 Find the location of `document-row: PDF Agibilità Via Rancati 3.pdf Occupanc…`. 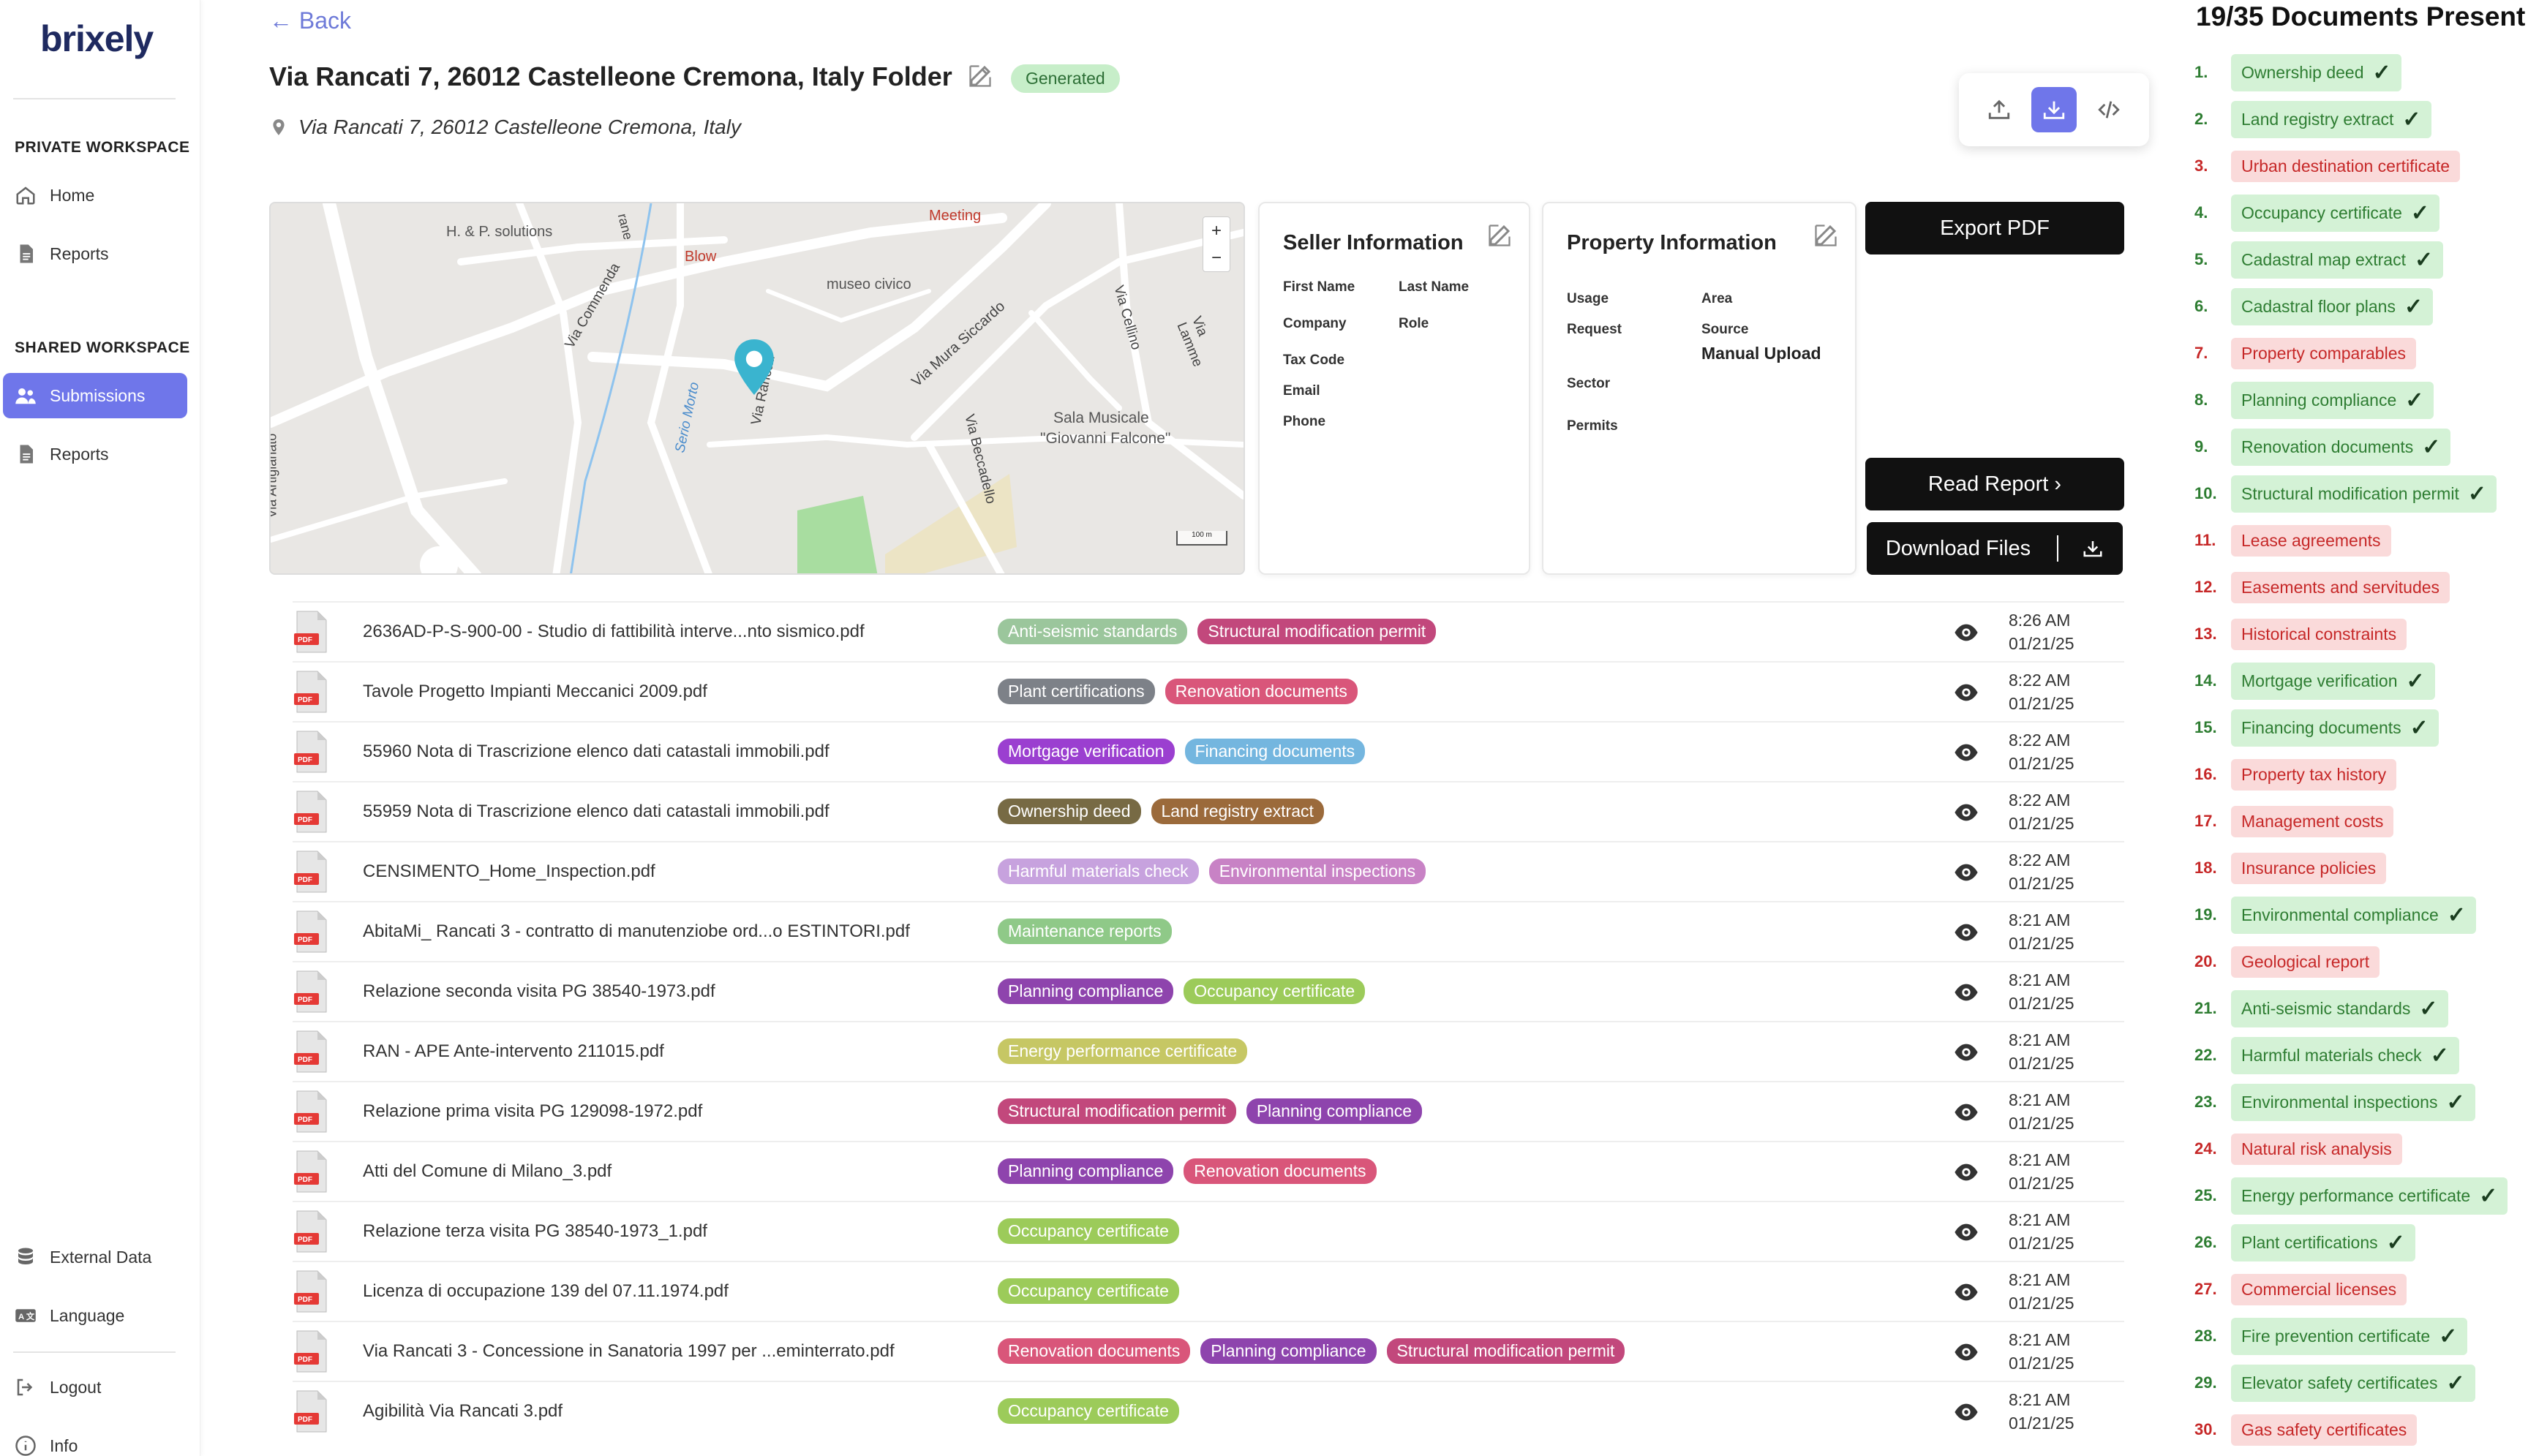

document-row: PDF Agibilità Via Rancati 3.pdf Occupanc… is located at coordinates (1208, 1411).